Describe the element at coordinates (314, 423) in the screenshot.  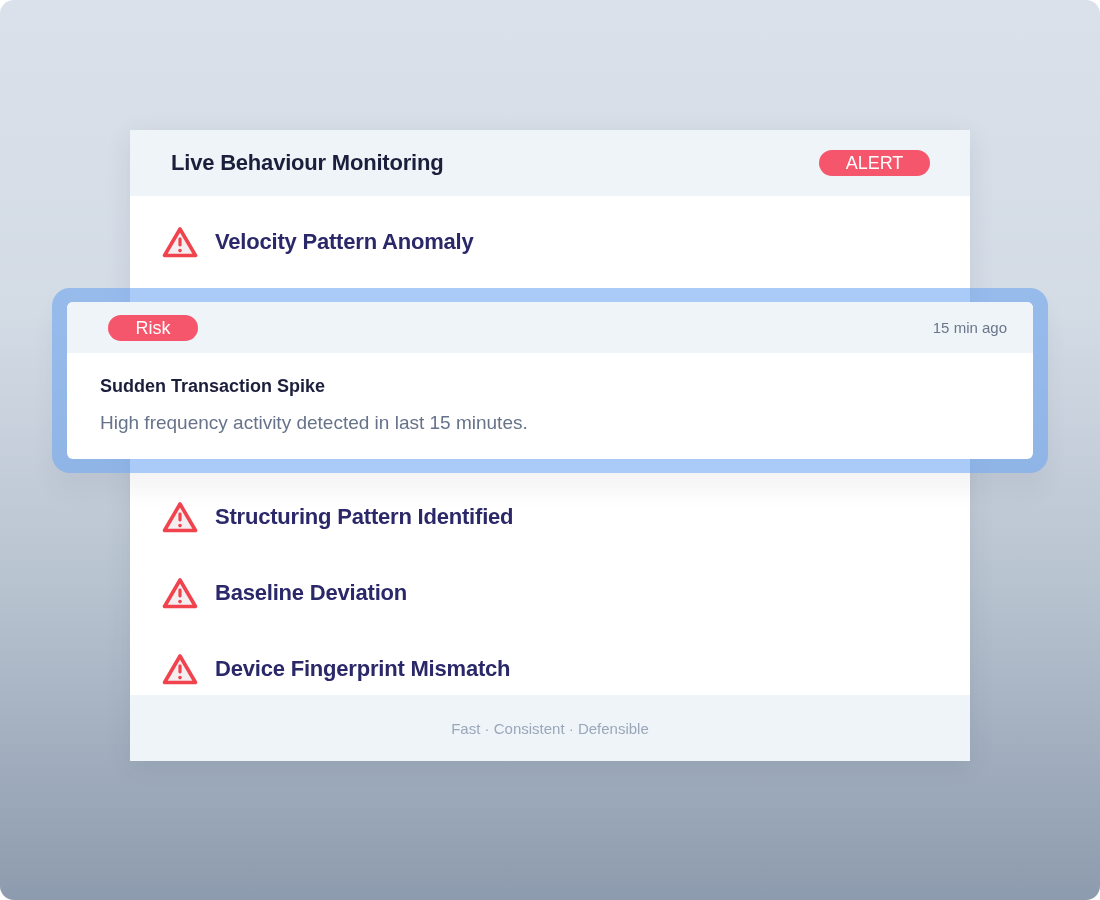
I see `detail-description: High frequency activity detected in last 15 minutes.` at that location.